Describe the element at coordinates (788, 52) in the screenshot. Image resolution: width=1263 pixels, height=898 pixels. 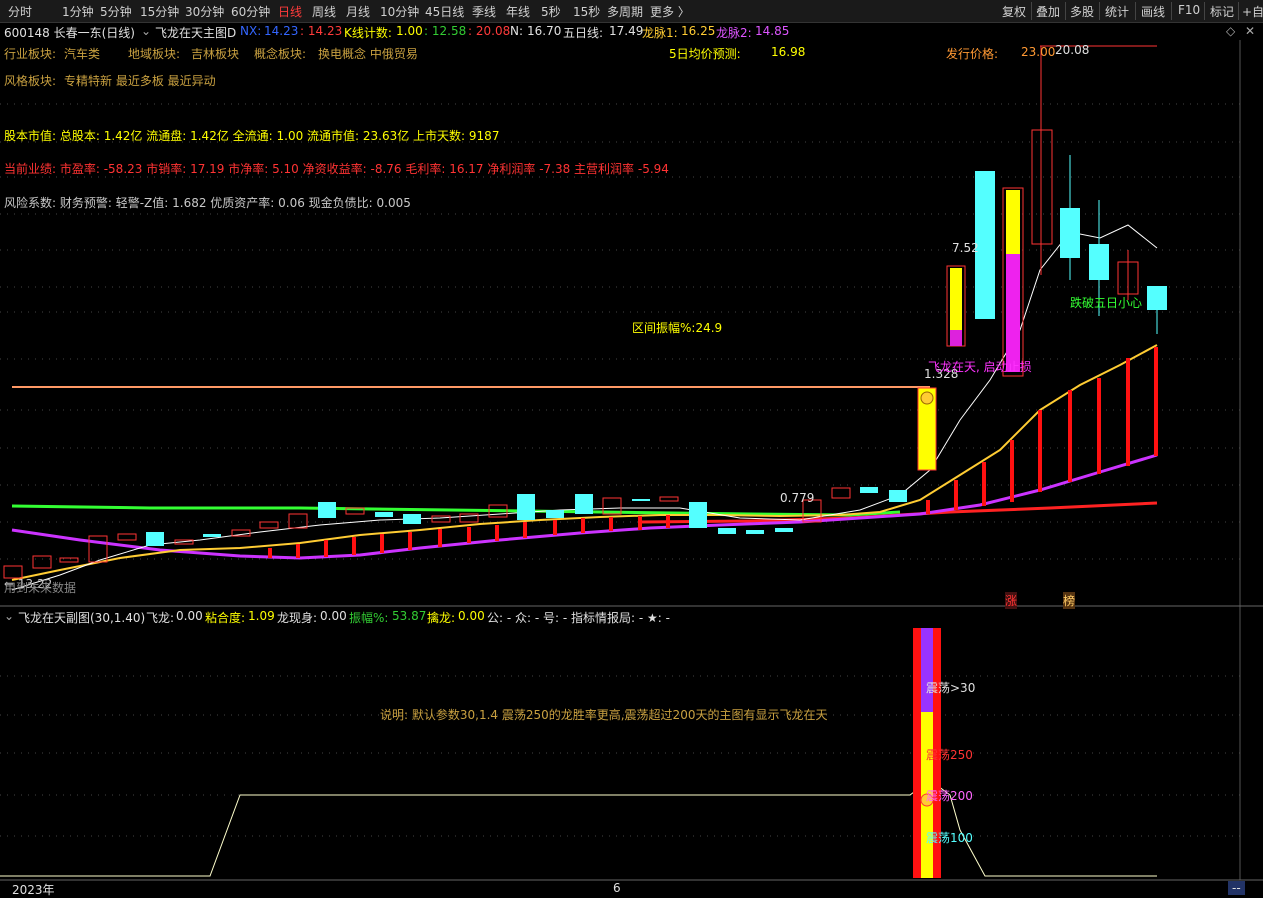
I see `avg5-value: 16.98` at that location.